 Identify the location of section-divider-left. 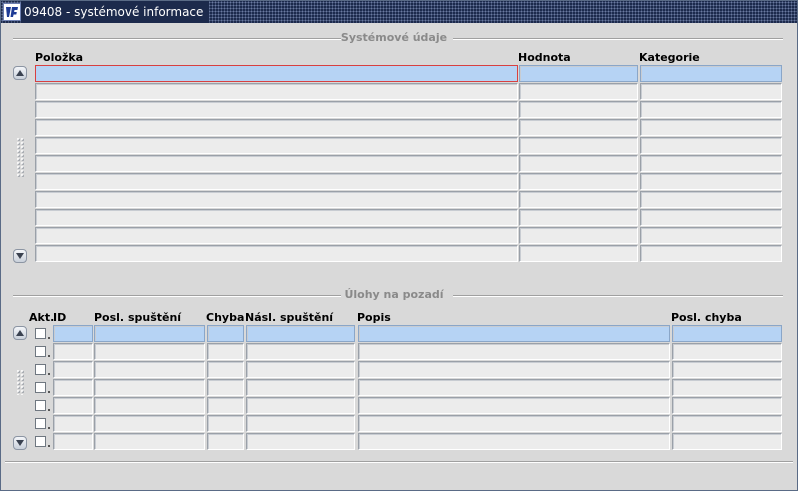
(177, 296).